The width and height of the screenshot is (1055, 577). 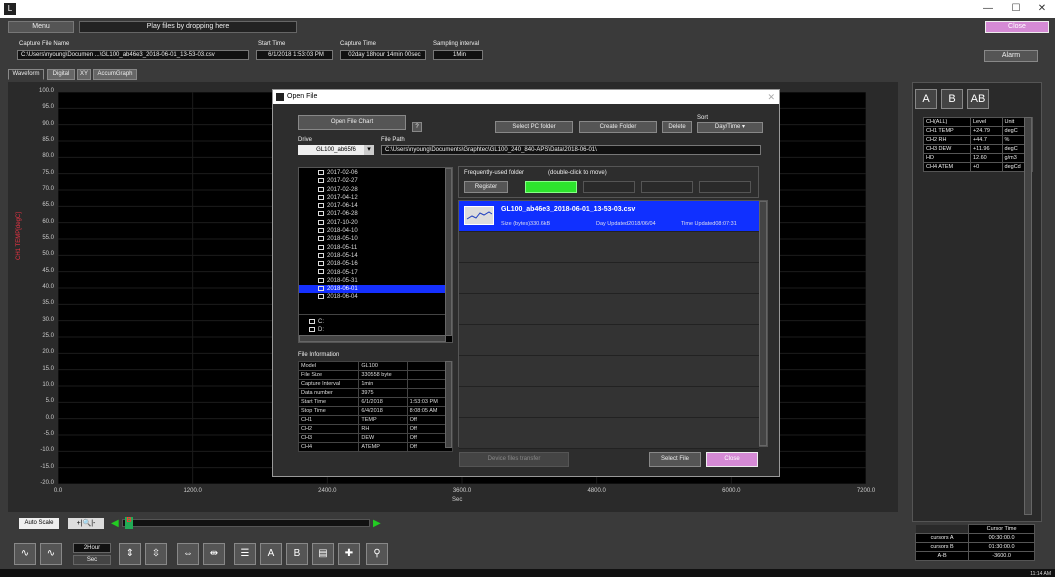 I want to click on dialog-close-button: Close, so click(x=732, y=459).